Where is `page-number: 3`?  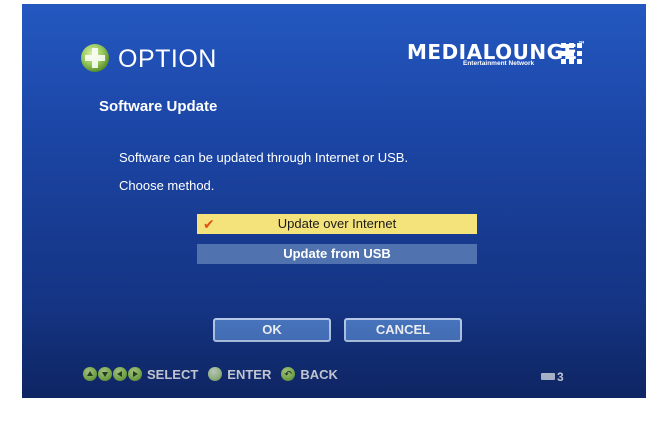 page-number: 3 is located at coordinates (560, 377).